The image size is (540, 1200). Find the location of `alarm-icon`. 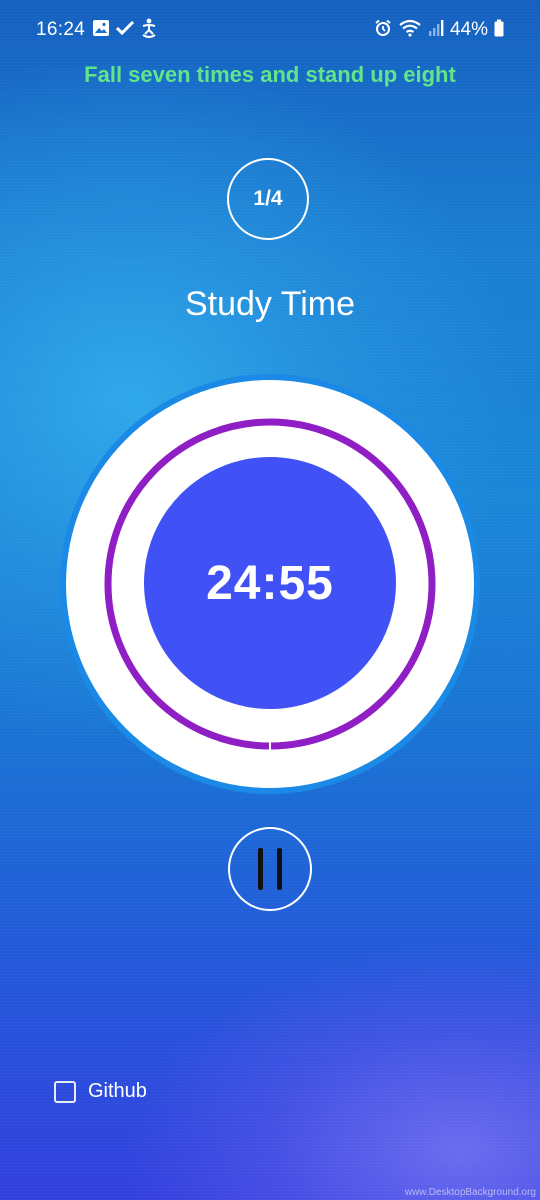

alarm-icon is located at coordinates (383, 30).